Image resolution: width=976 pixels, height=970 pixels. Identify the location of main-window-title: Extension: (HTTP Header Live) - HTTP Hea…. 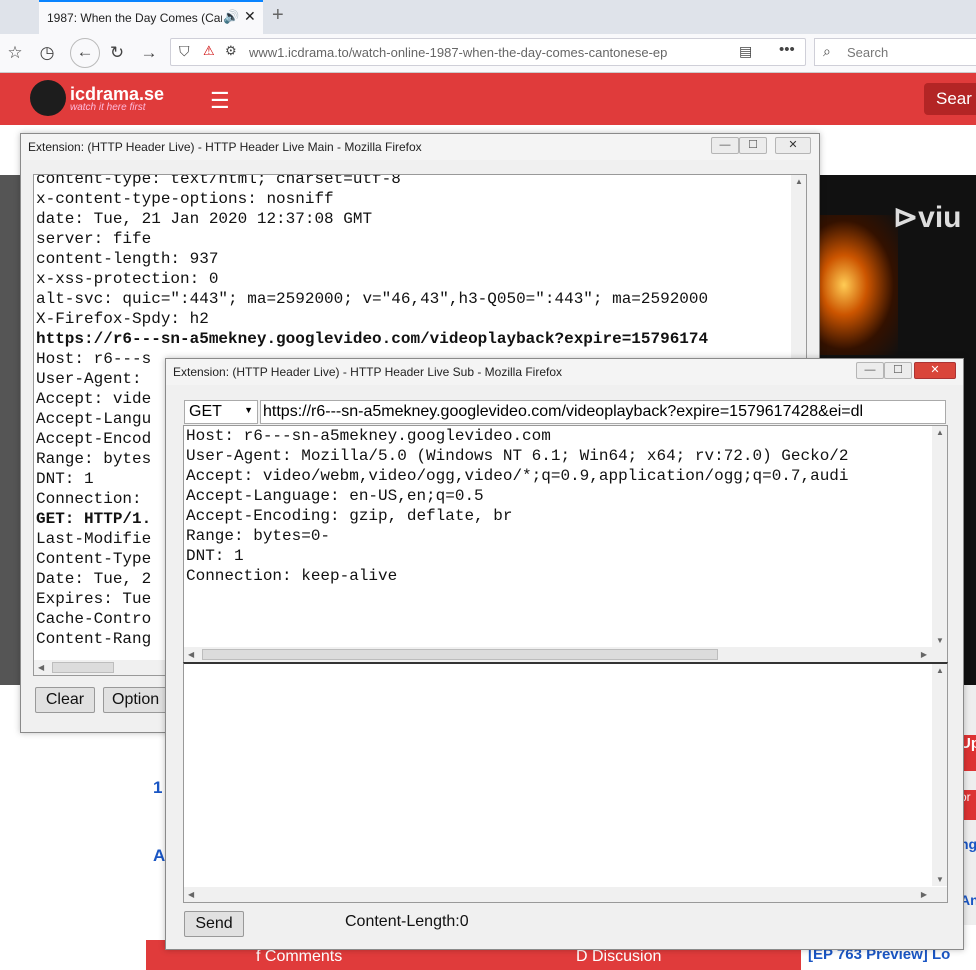
(225, 147).